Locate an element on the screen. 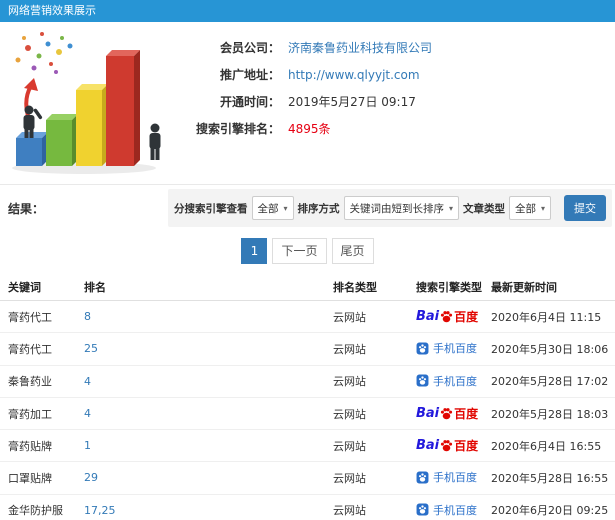  field-open-time: 开通时间： 2019年5月27日 09:17 is located at coordinates (306, 101).